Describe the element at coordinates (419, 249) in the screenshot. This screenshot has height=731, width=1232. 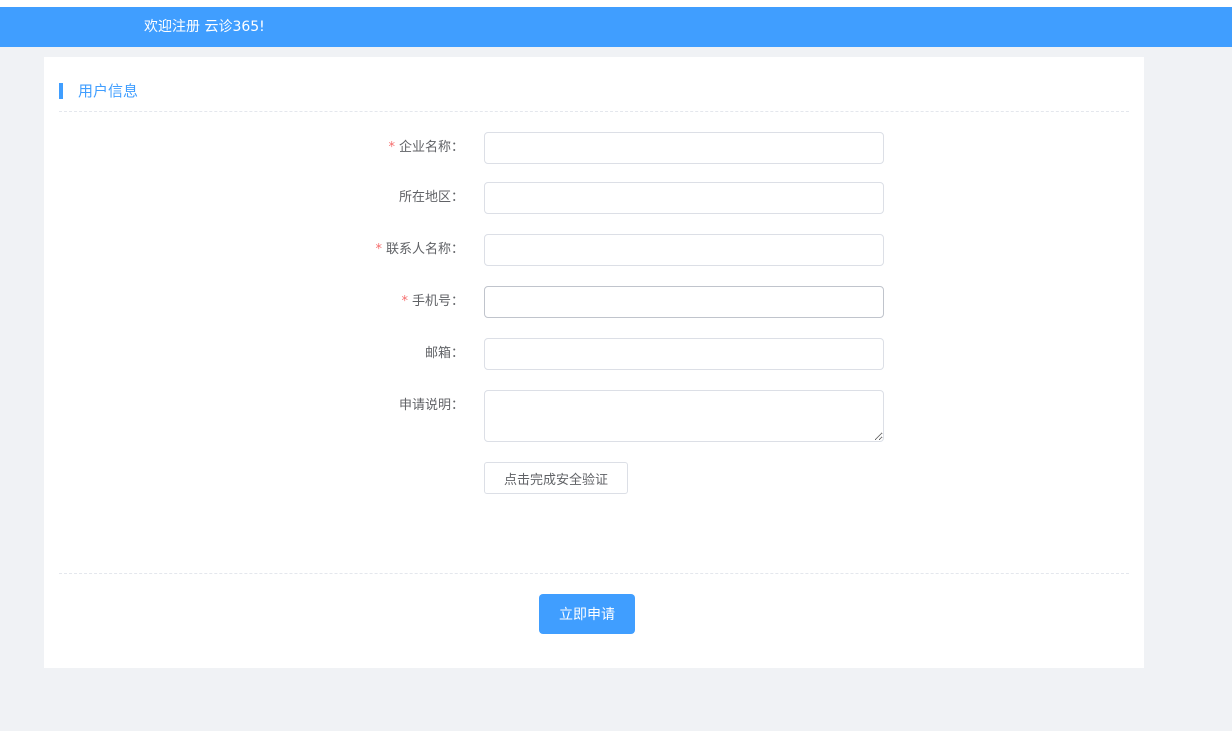
I see `contact-name-label: * 联系人名称：` at that location.